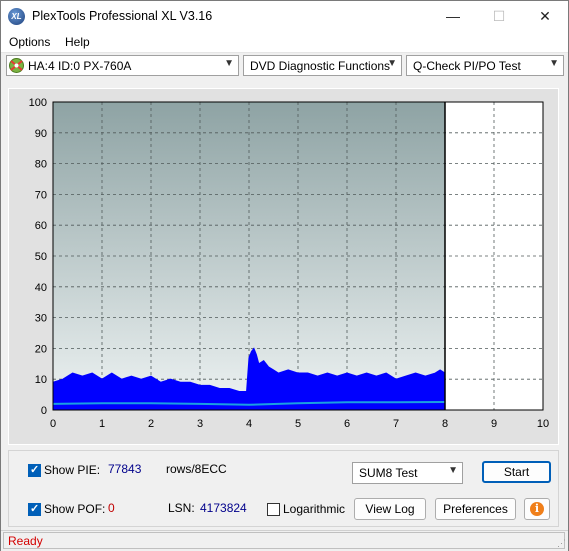  What do you see at coordinates (453, 16) in the screenshot?
I see `minimize-button: —` at bounding box center [453, 16].